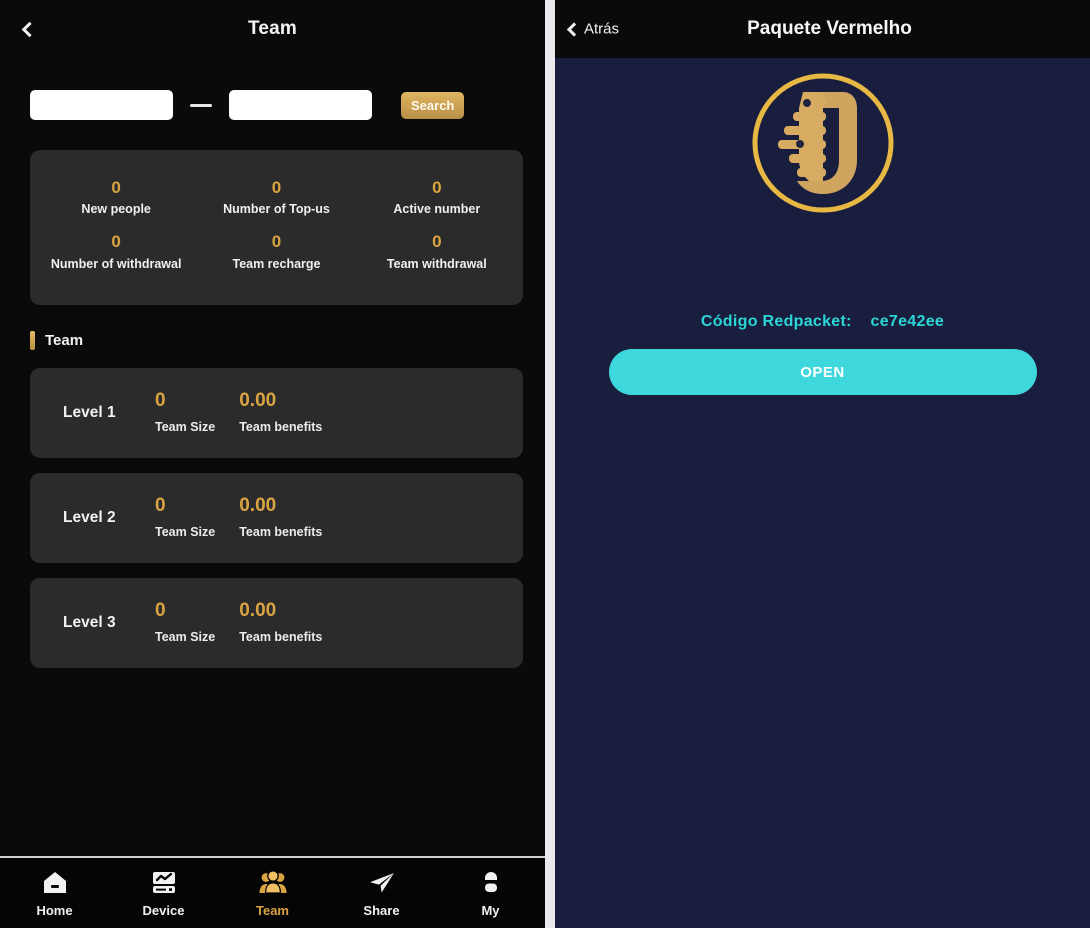 The height and width of the screenshot is (928, 1090). What do you see at coordinates (272, 881) in the screenshot?
I see `team-icon` at bounding box center [272, 881].